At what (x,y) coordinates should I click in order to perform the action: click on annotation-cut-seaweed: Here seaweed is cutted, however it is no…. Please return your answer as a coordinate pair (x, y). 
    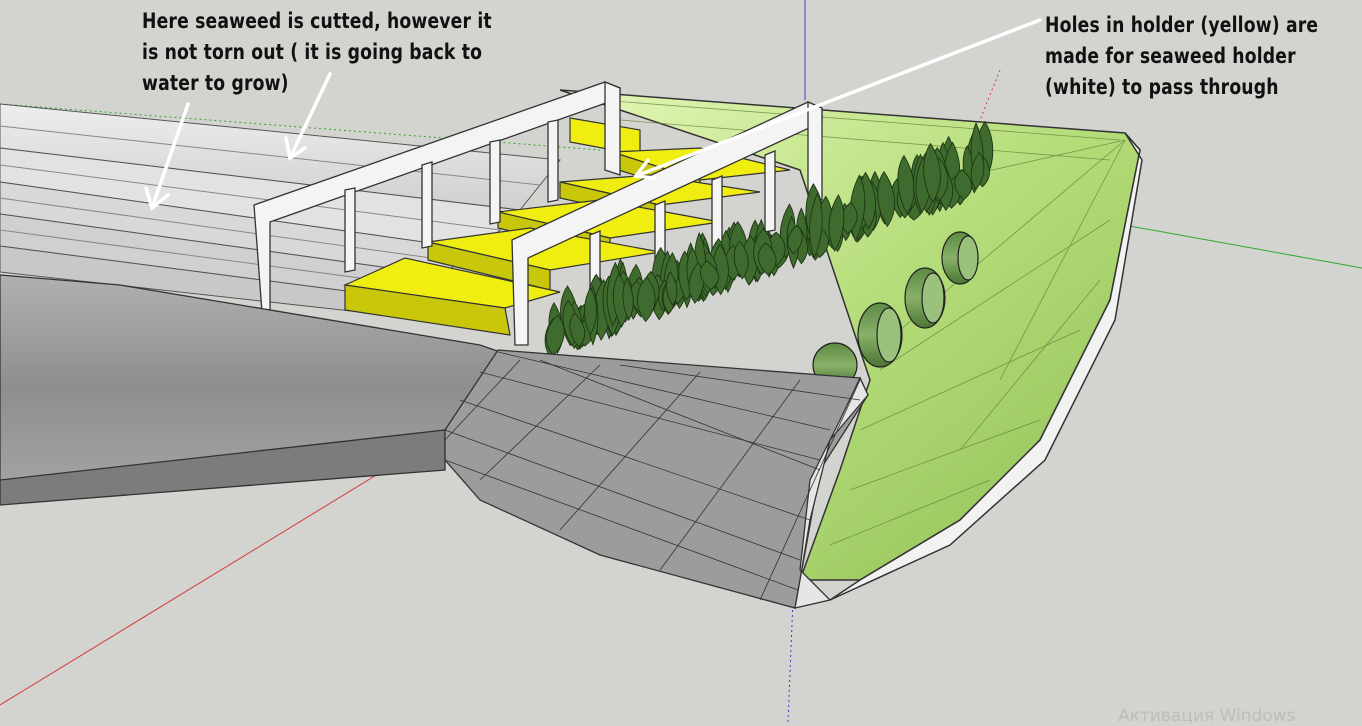
    Looking at the image, I should click on (322, 52).